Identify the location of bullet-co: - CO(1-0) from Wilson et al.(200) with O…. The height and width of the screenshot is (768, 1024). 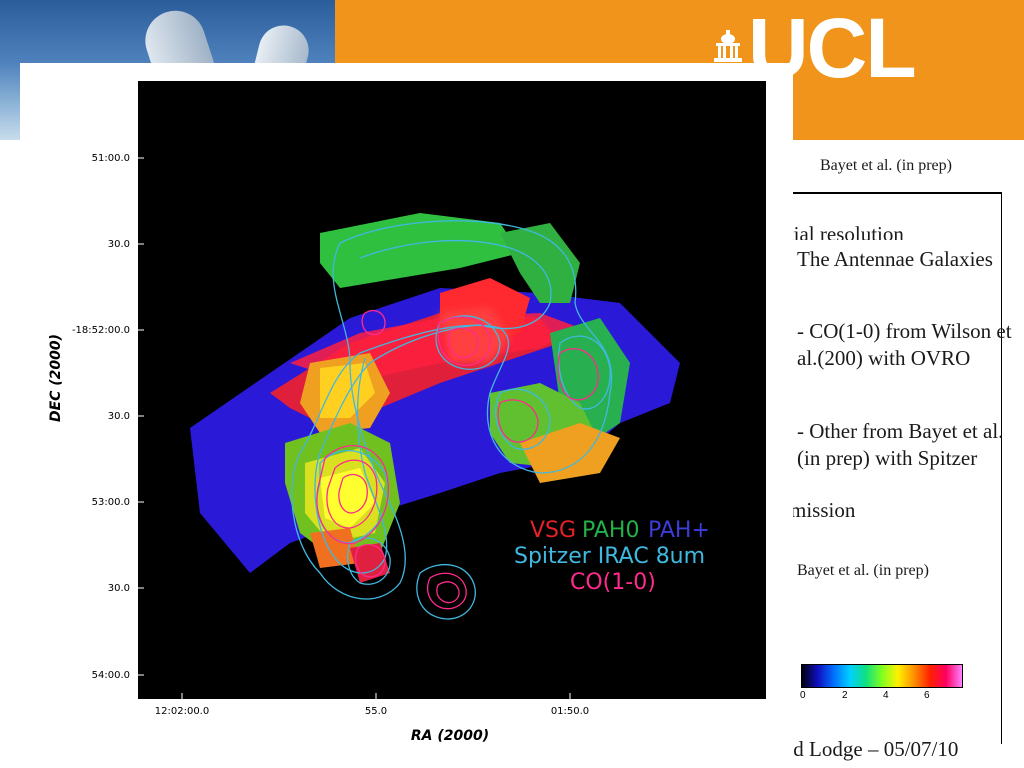
(904, 344).